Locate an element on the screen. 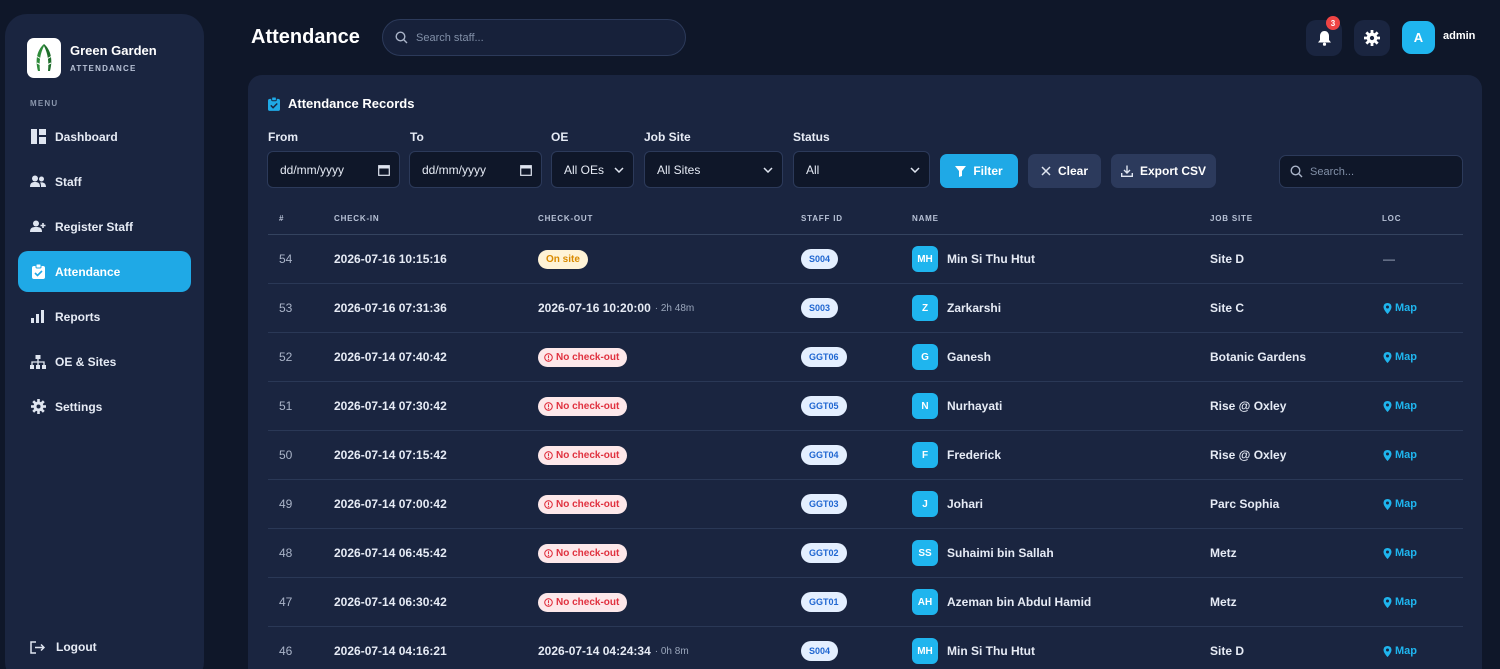 This screenshot has width=1500, height=669. from-date-input: dd/mm/yyyy is located at coordinates (333, 169).